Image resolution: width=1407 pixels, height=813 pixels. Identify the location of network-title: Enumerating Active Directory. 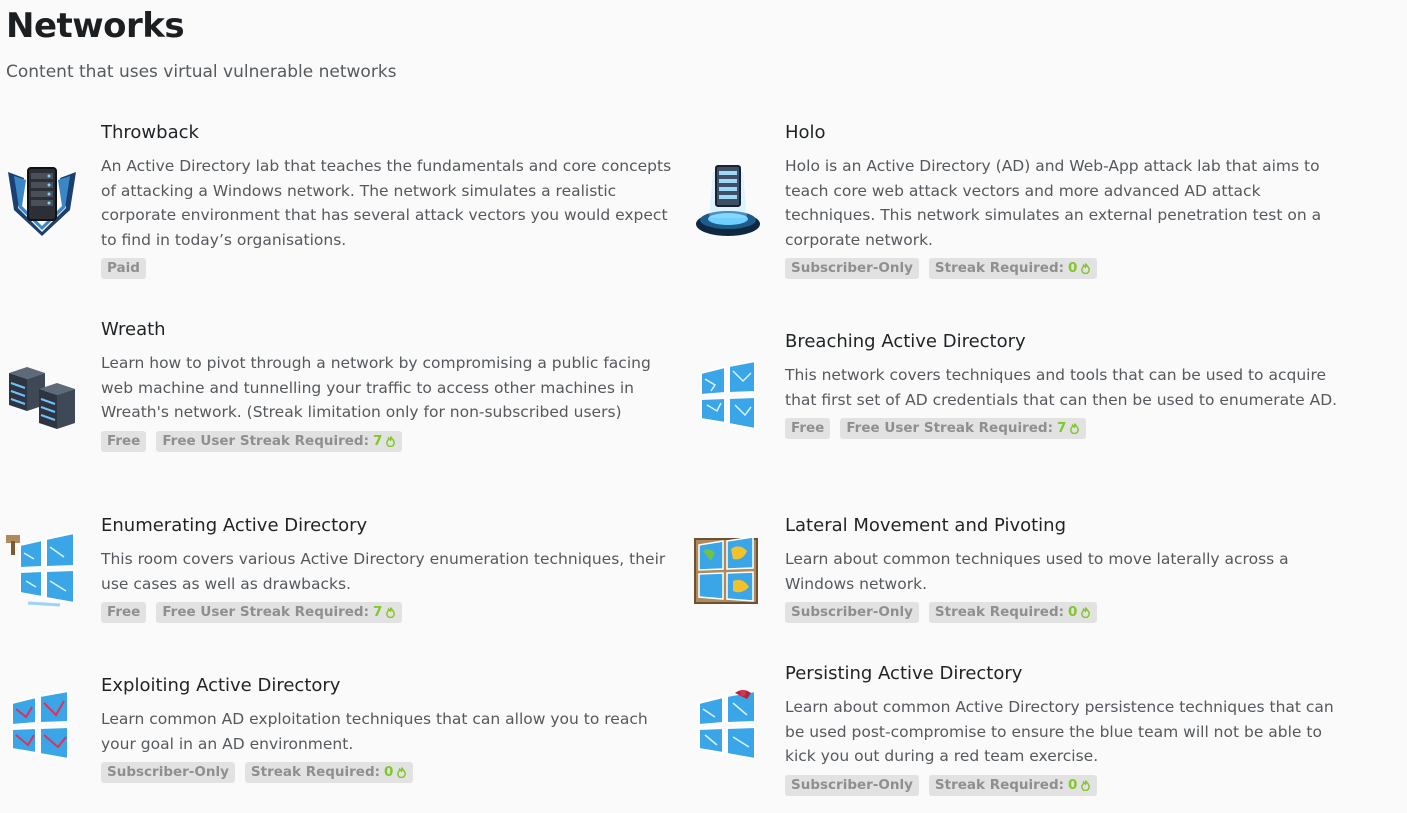
(391, 526).